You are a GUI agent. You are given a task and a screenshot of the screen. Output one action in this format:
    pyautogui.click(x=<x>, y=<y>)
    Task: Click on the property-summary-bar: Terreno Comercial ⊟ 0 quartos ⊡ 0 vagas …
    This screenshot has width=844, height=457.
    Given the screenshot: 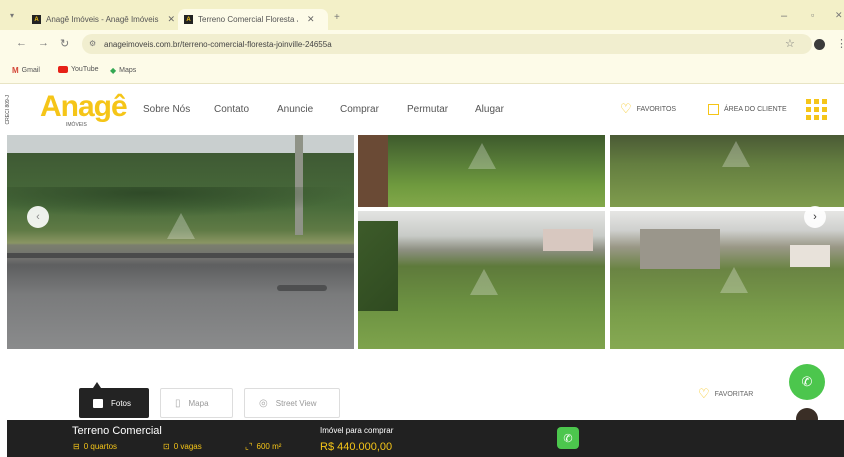 What is the action you would take?
    pyautogui.click(x=425, y=438)
    